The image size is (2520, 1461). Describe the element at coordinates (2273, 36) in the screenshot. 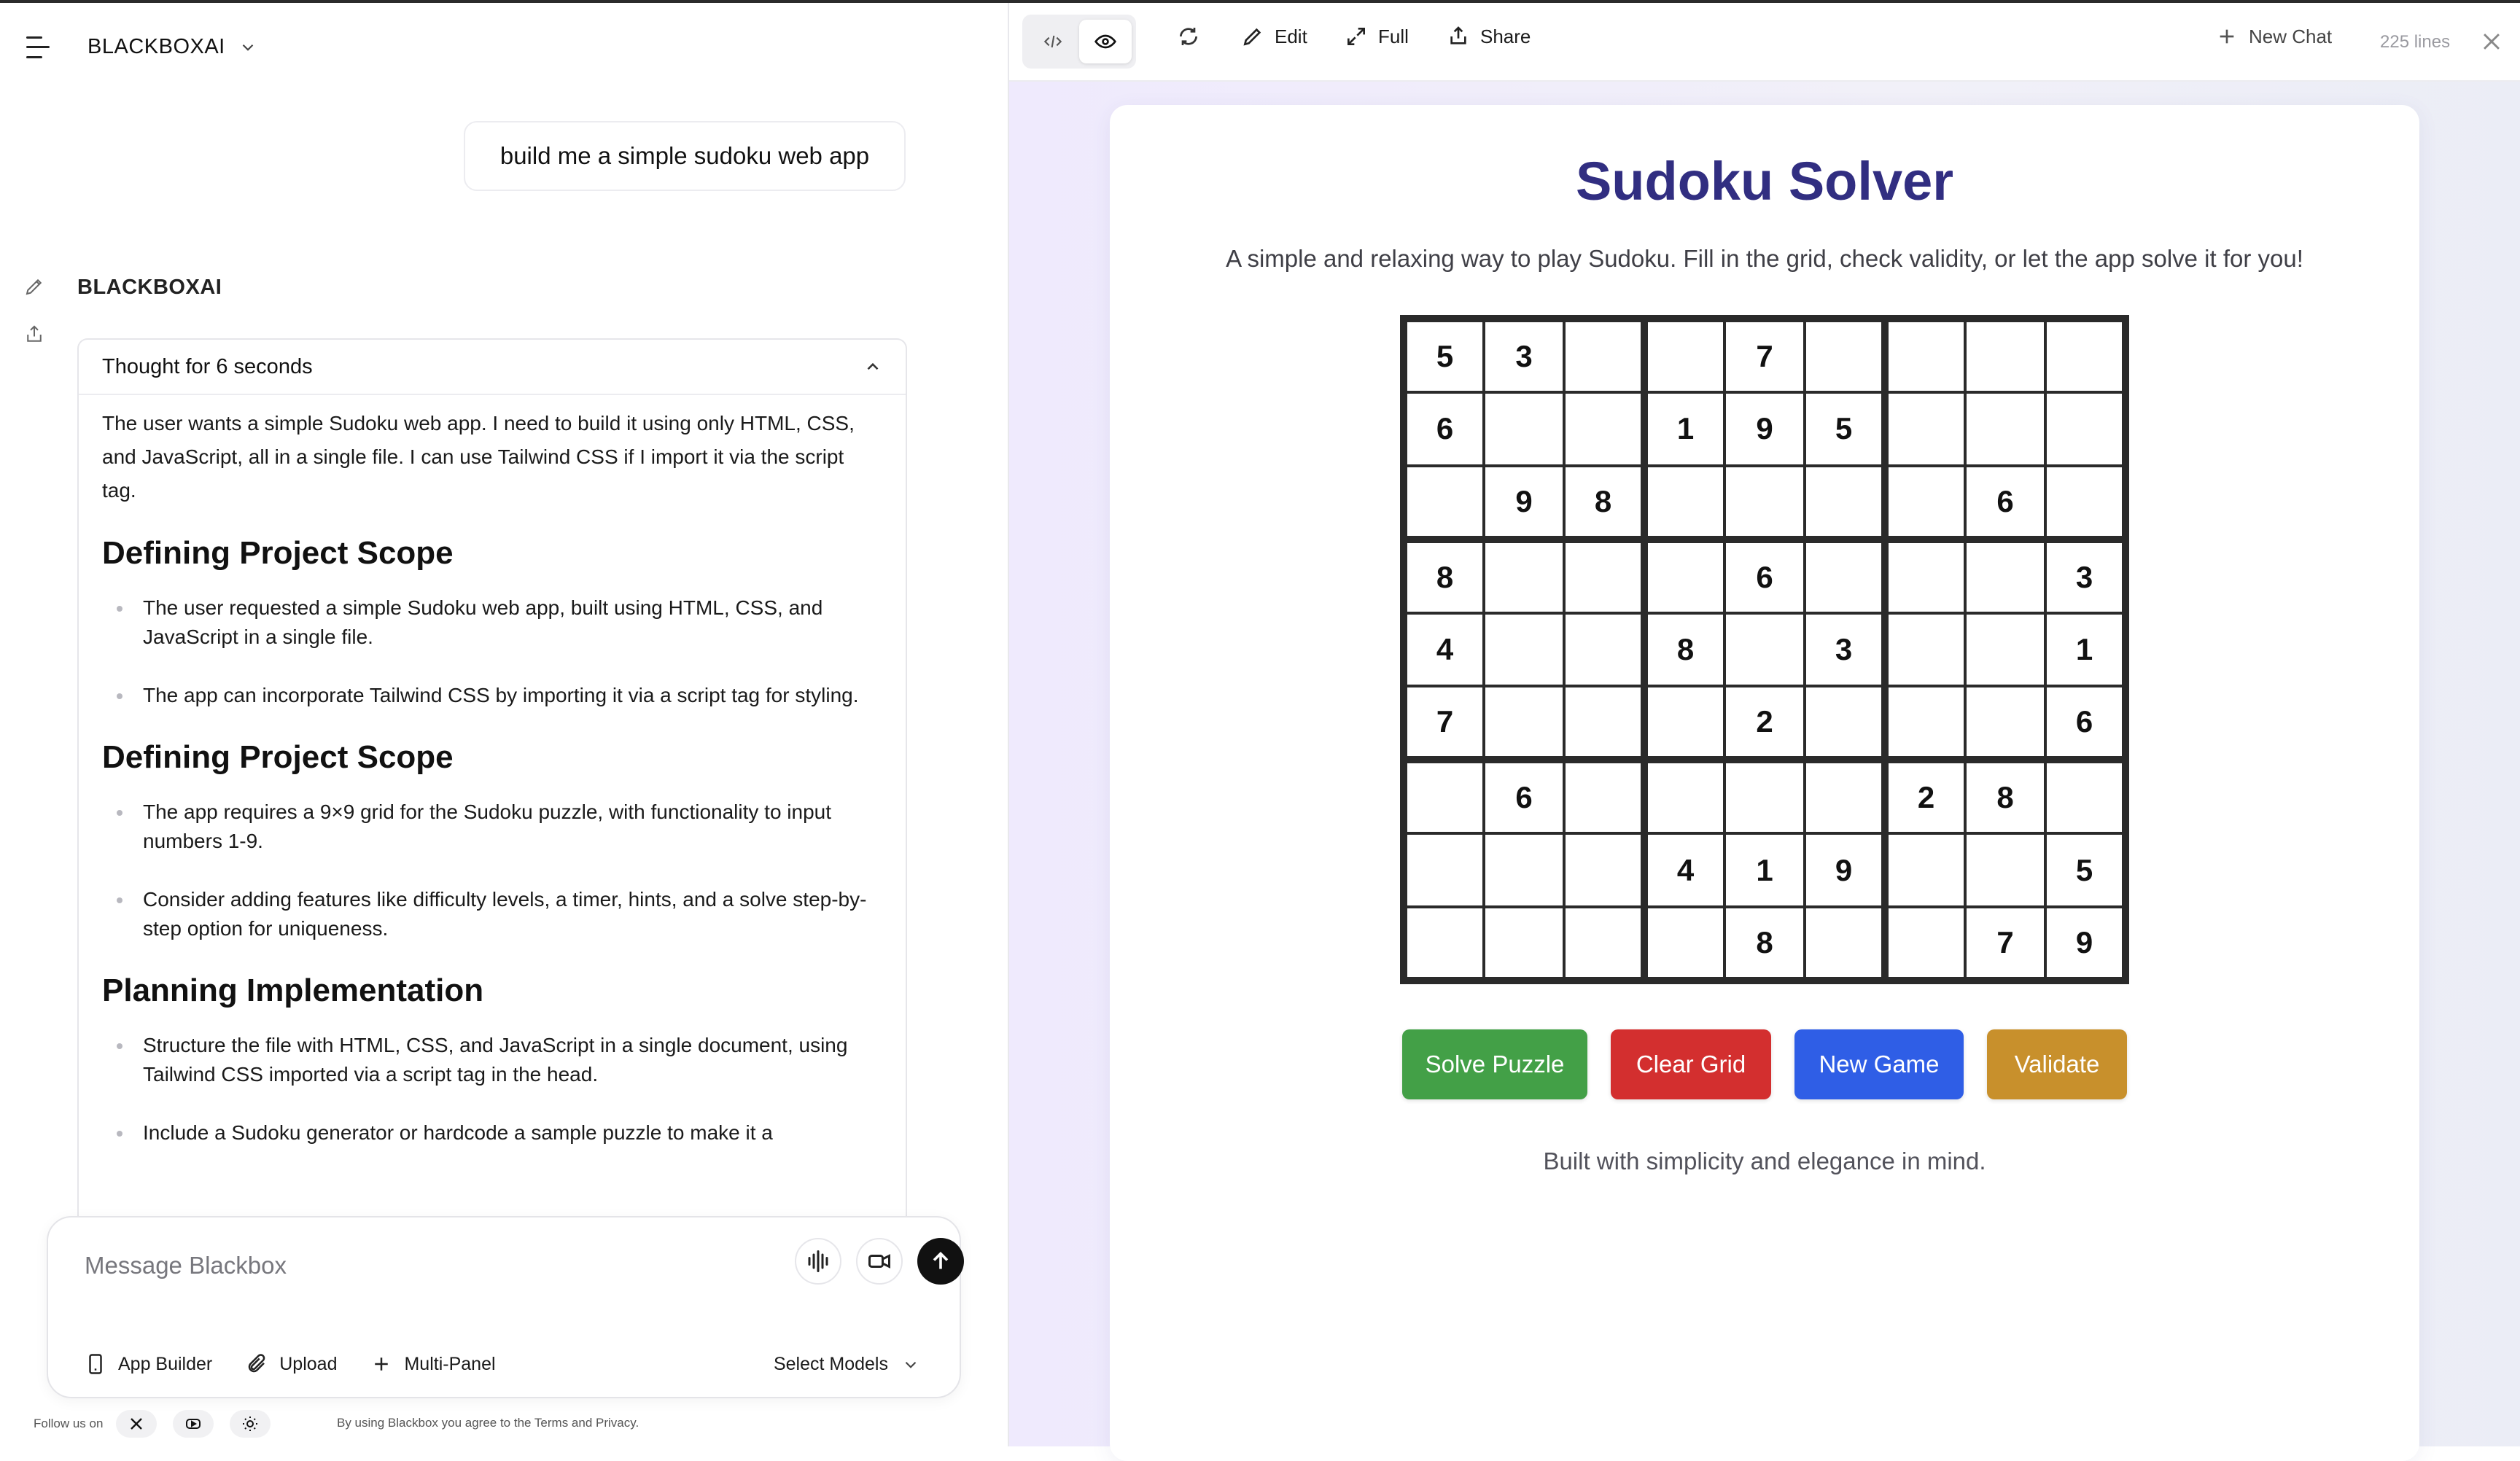

I see `new-chat-button: New Chat` at that location.